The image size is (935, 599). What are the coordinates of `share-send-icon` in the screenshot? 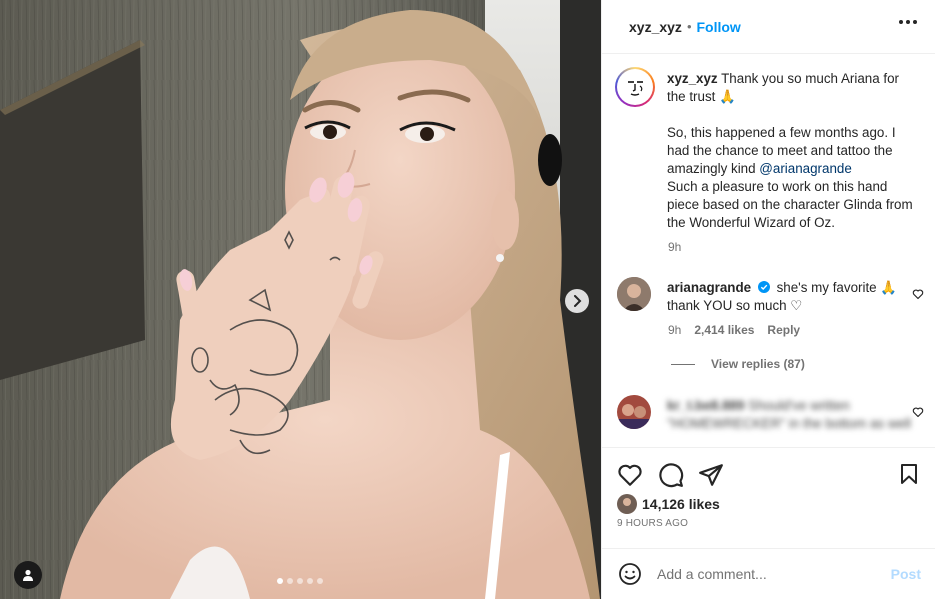 It's located at (711, 475).